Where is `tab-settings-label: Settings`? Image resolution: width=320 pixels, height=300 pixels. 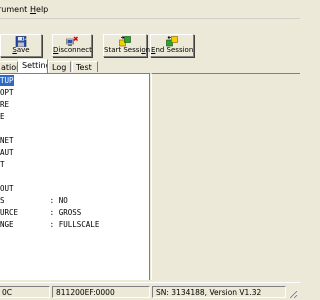 tab-settings-label: Settings is located at coordinates (34, 65).